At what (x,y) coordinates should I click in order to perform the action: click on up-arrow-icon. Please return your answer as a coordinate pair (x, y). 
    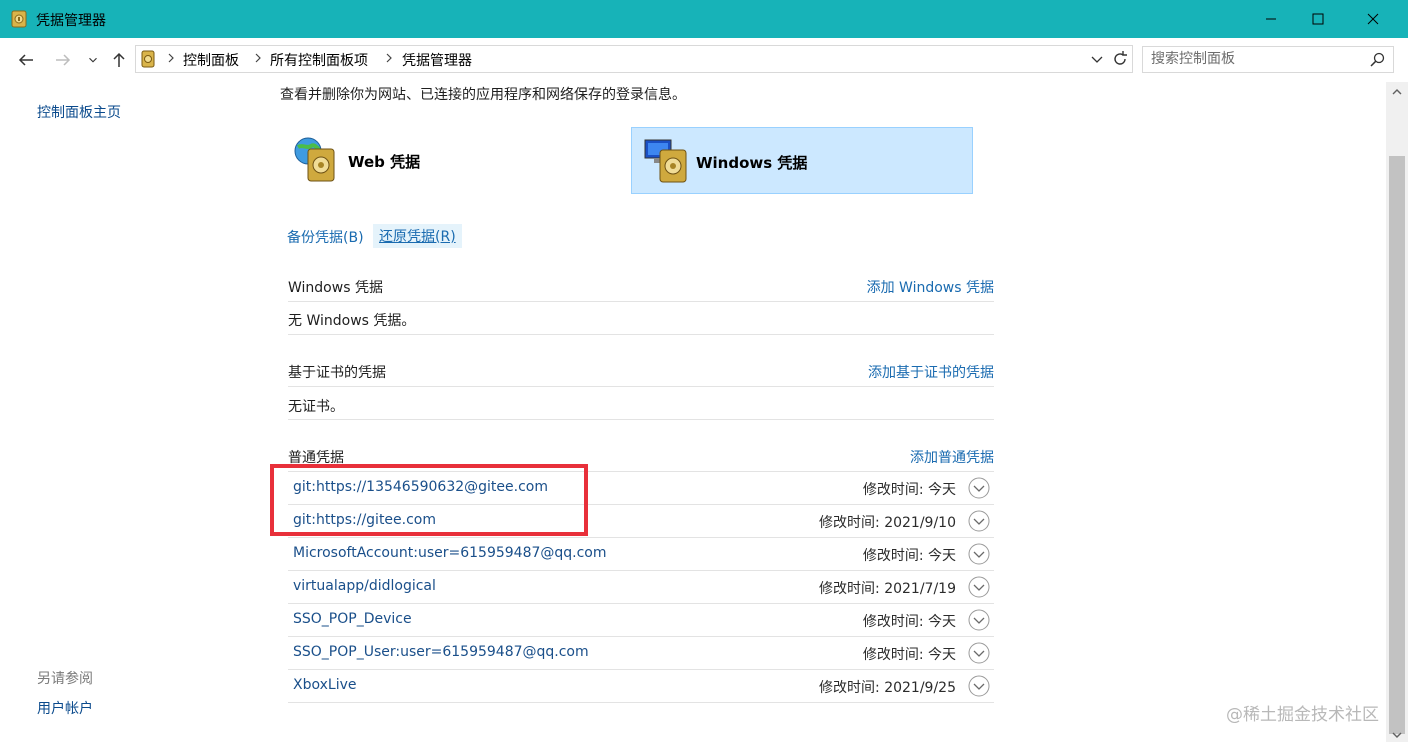
    Looking at the image, I should click on (119, 59).